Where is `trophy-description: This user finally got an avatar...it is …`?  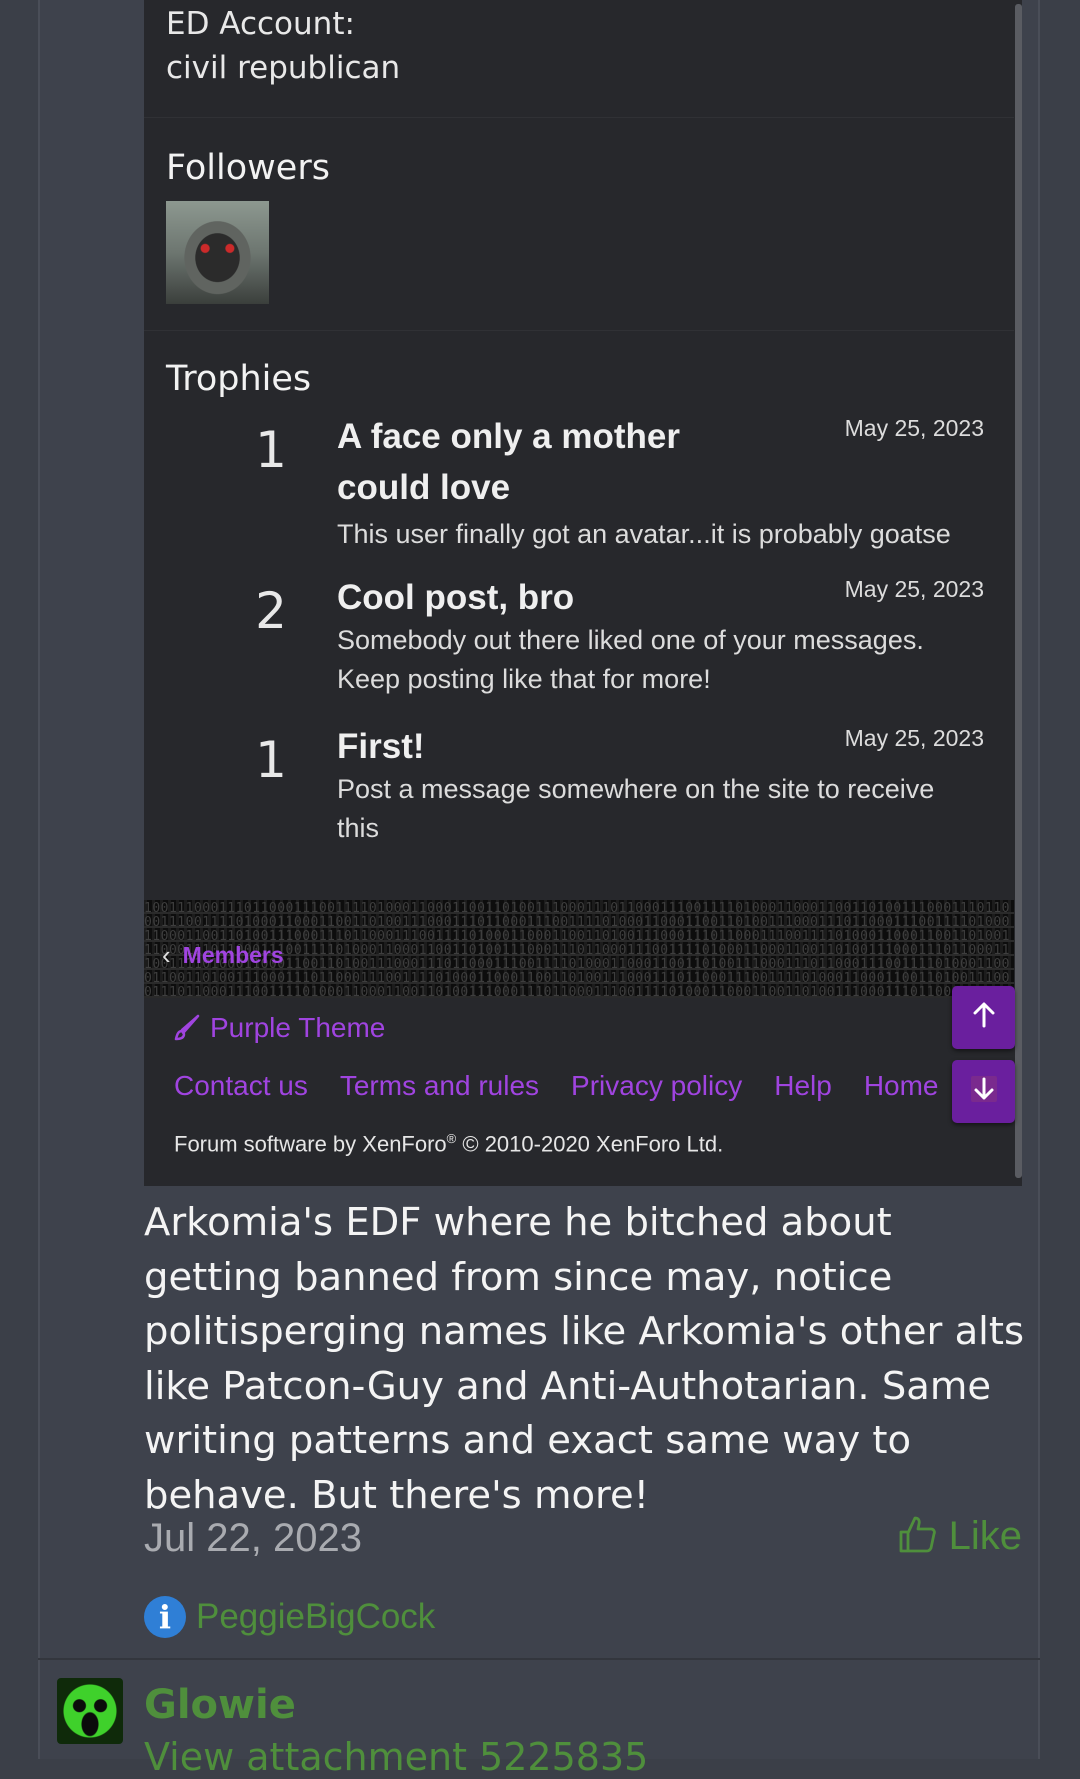 trophy-description: This user finally got an avatar...it is … is located at coordinates (644, 534).